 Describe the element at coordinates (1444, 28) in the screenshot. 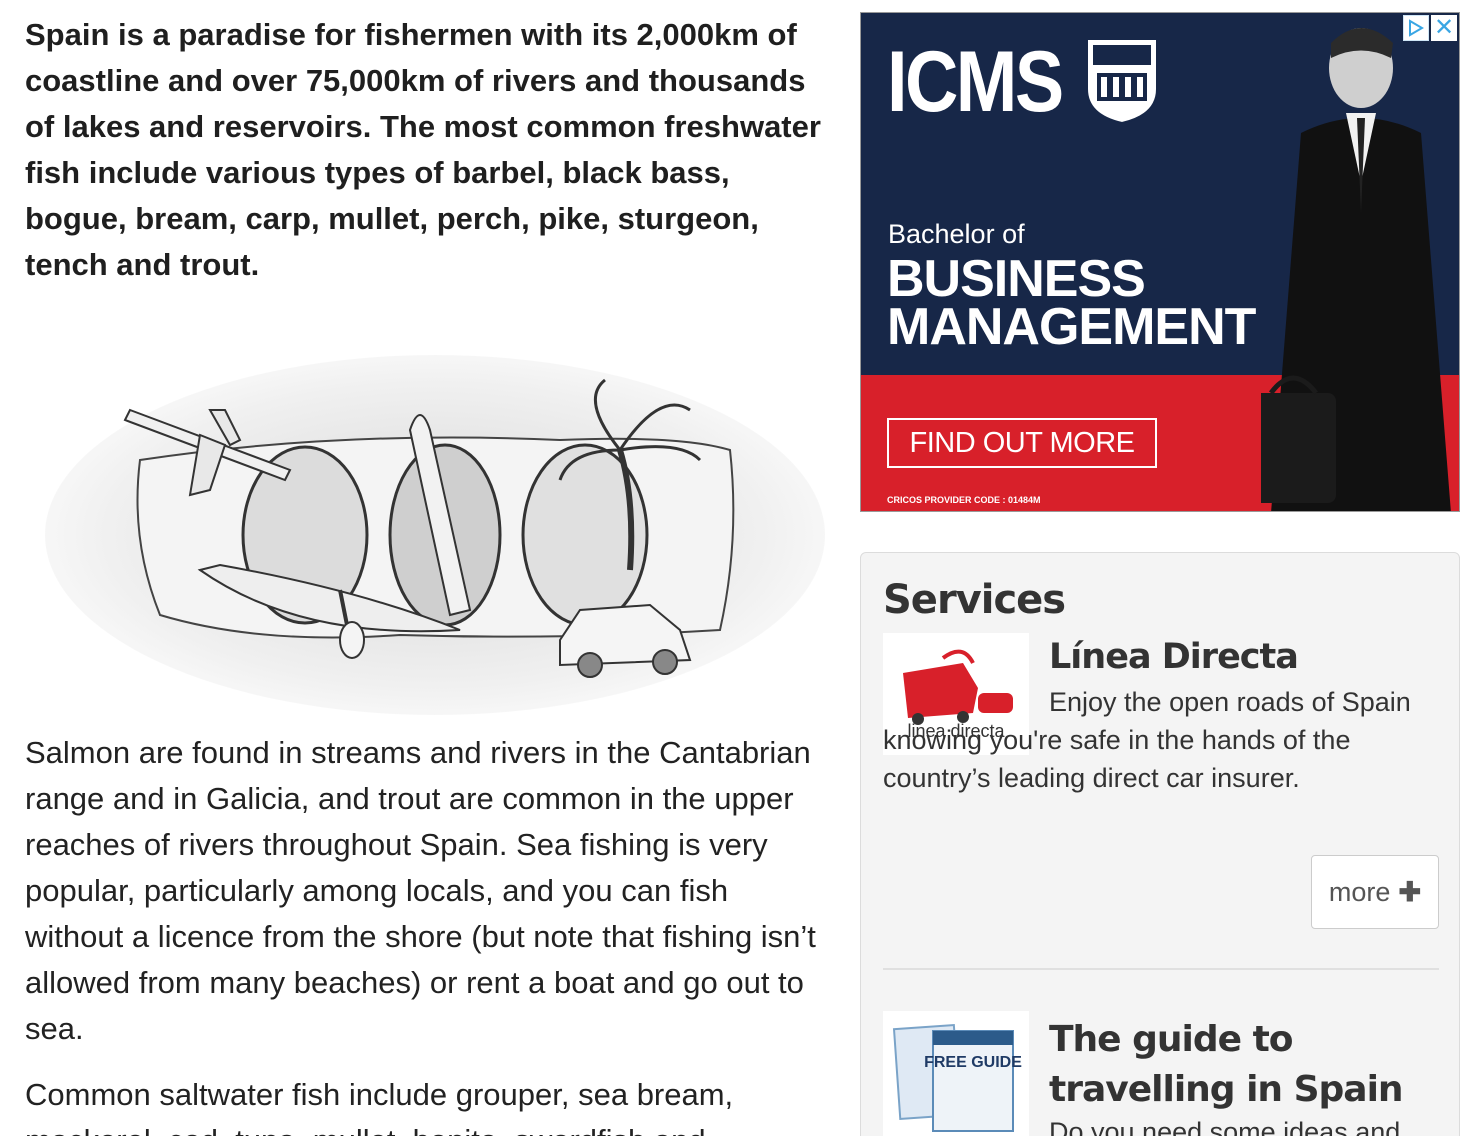

I see `ad-close-icon: ✕` at that location.